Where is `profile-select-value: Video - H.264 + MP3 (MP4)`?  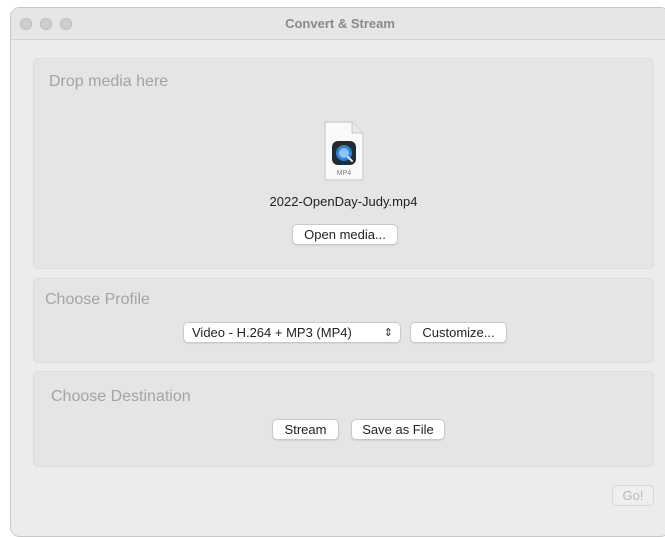
profile-select-value: Video - H.264 + MP3 (MP4) is located at coordinates (272, 332).